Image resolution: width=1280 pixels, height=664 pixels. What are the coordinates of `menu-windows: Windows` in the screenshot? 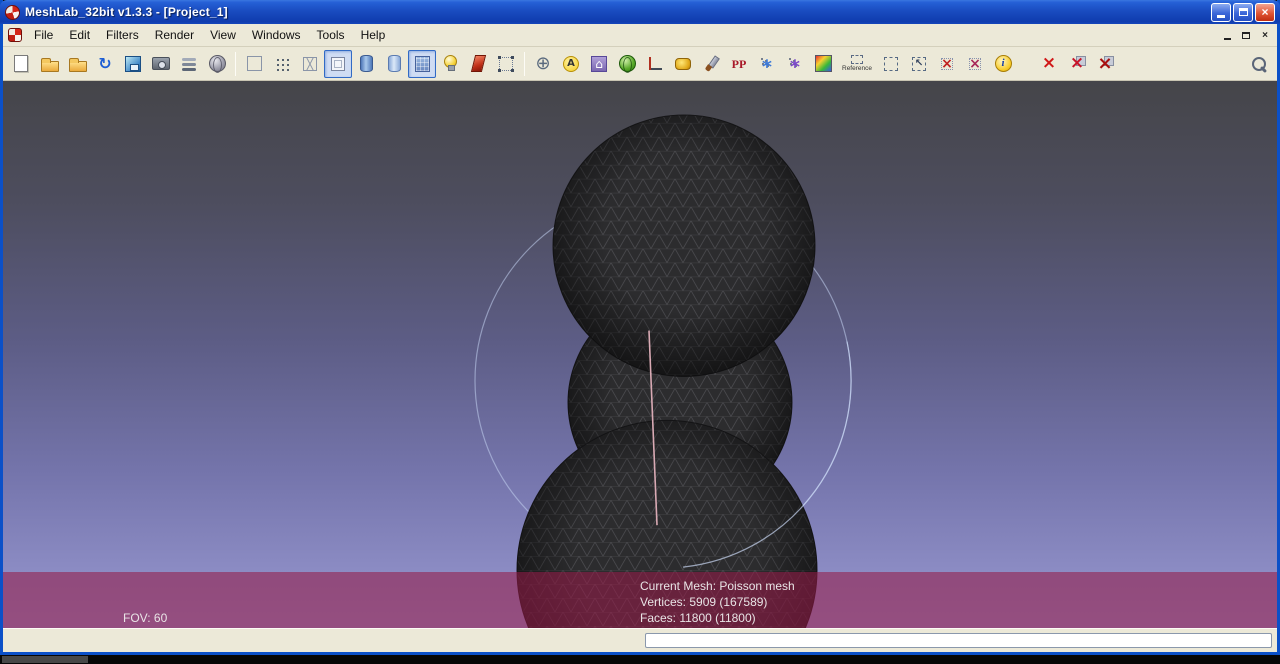 It's located at (276, 35).